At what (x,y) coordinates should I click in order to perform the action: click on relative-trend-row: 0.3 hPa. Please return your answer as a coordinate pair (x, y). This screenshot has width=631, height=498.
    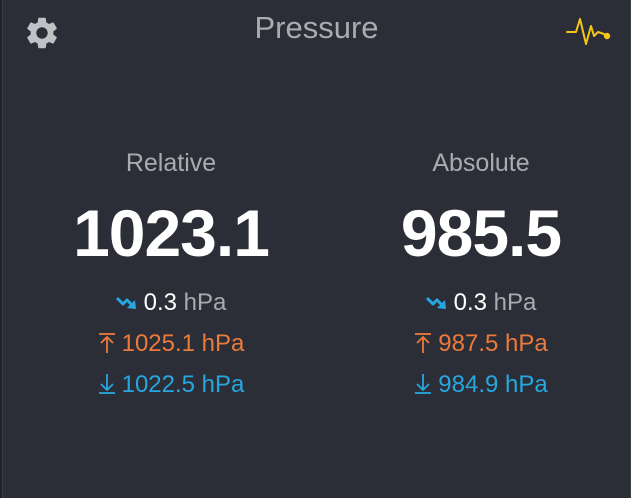
    Looking at the image, I should click on (171, 308).